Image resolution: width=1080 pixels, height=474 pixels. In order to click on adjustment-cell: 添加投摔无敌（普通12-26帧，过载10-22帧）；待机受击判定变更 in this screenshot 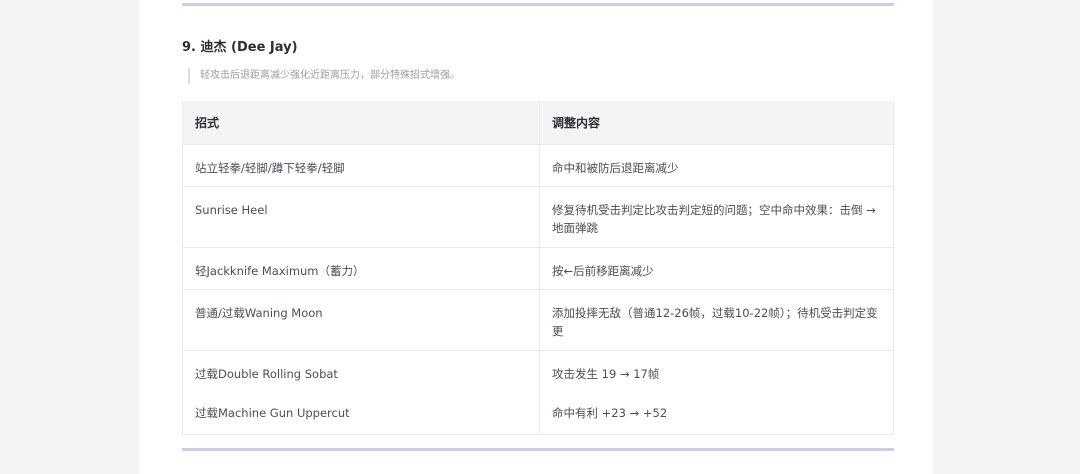, I will do `click(716, 319)`.